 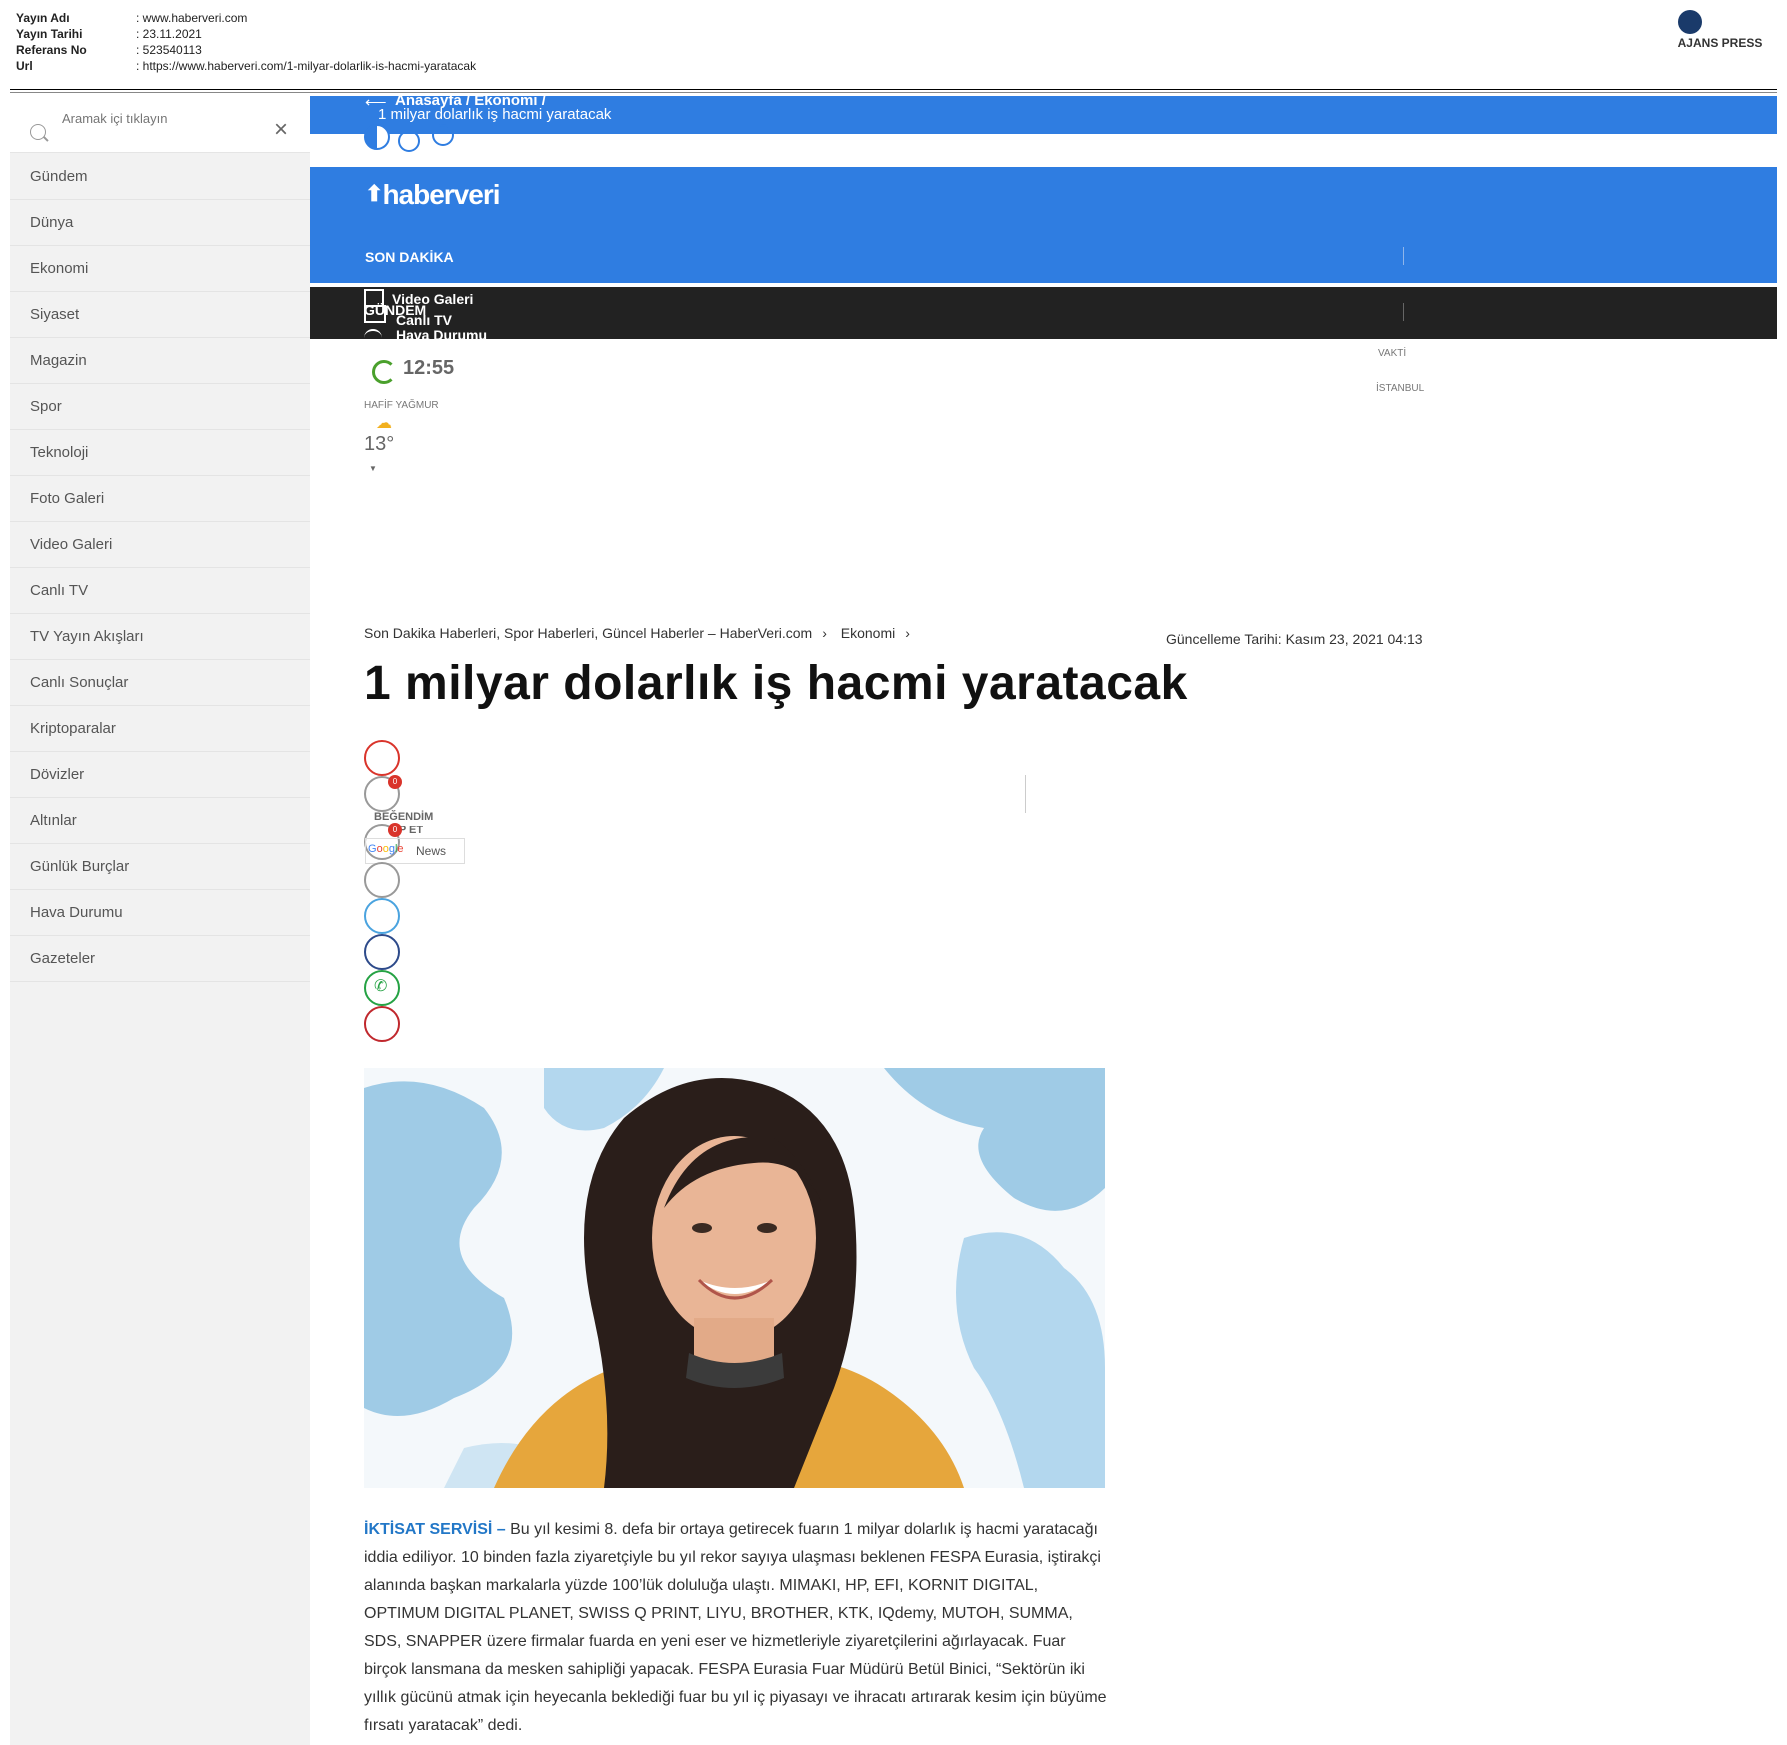 I want to click on sidebar-item-video-galeri: Video Galeri, so click(x=160, y=545).